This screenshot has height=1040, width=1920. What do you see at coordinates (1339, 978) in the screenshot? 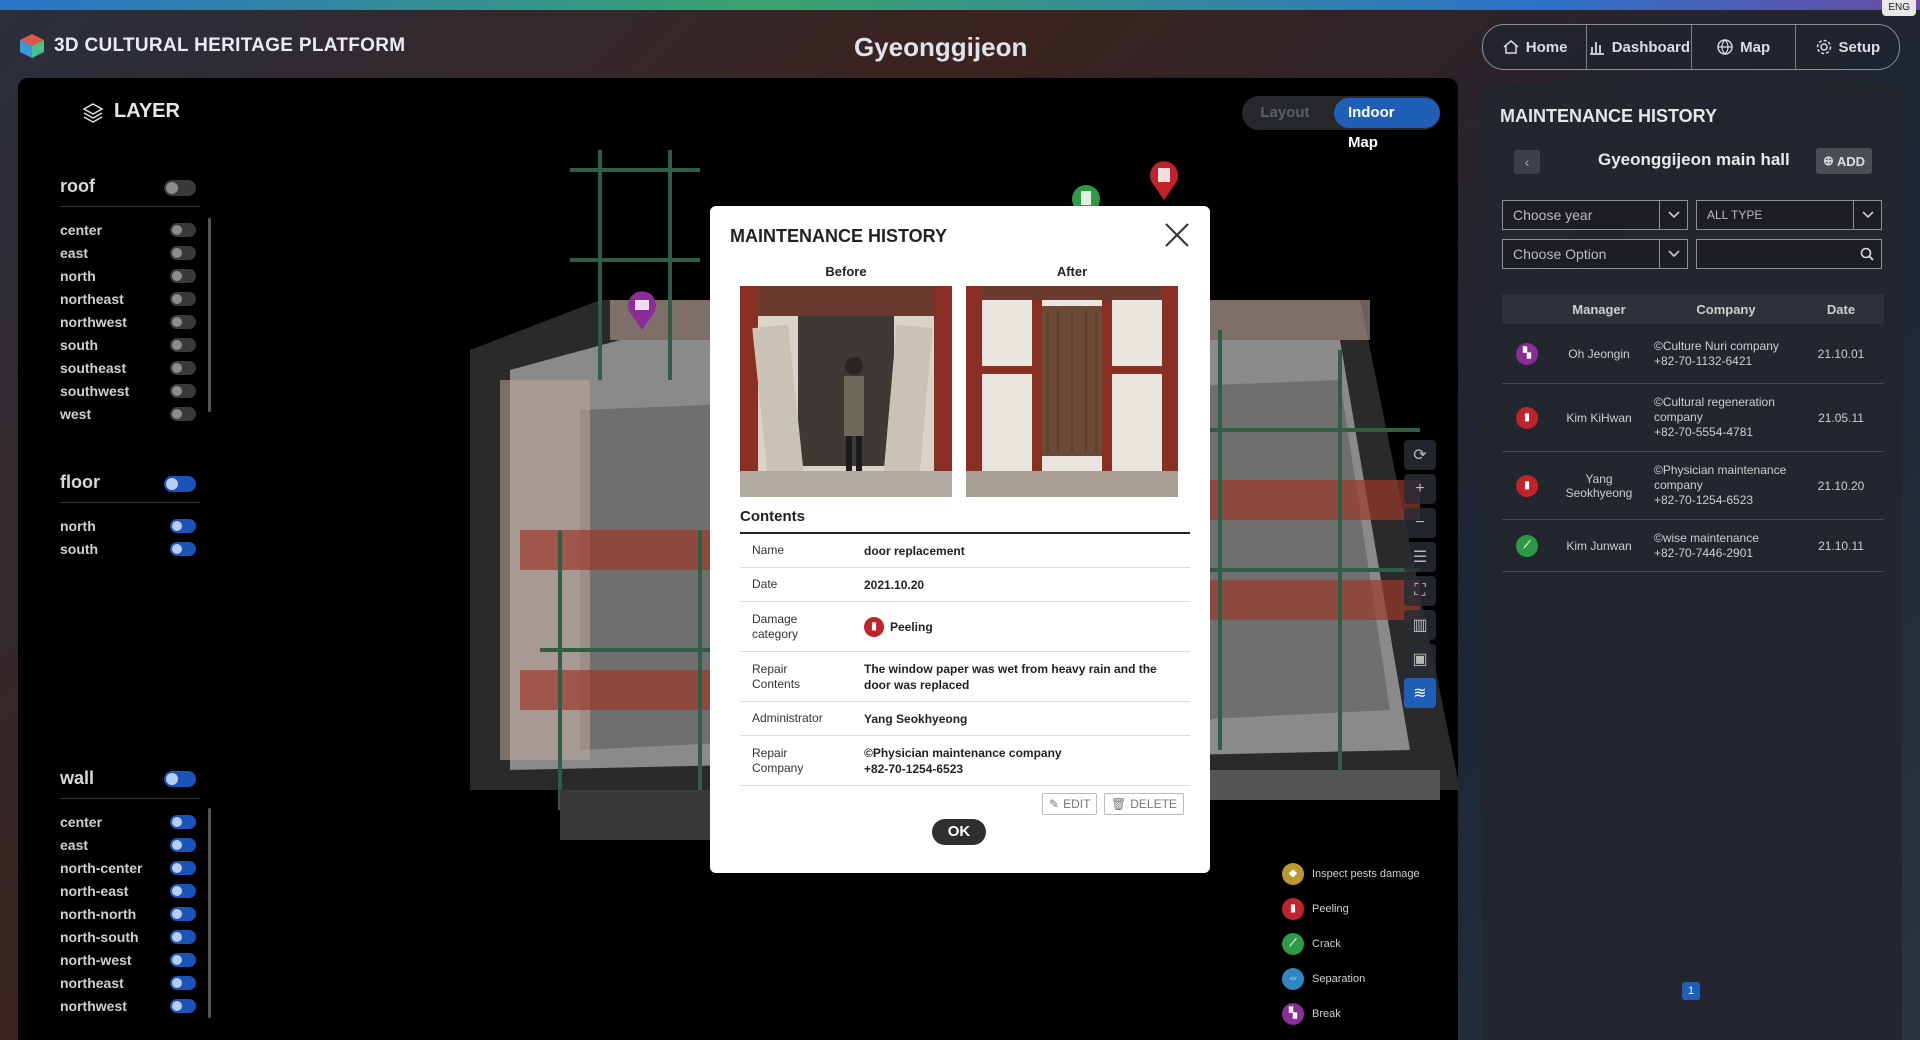
I see `legend-label: Separation` at bounding box center [1339, 978].